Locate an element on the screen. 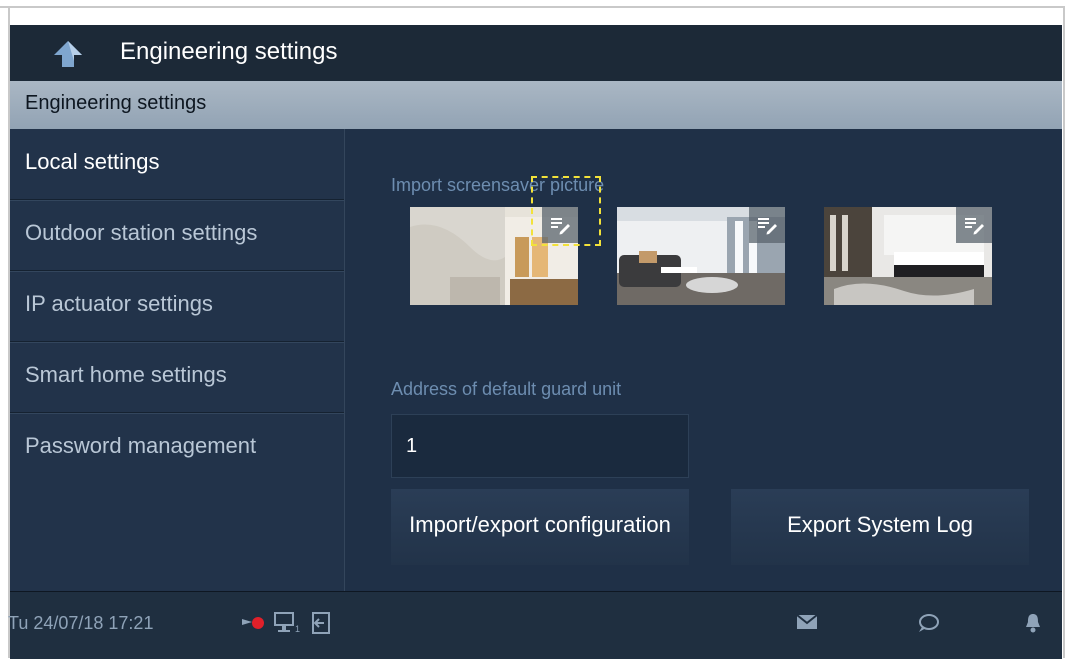 The image size is (1065, 659). sidebar-item-label: IP actuator settings is located at coordinates (119, 303).